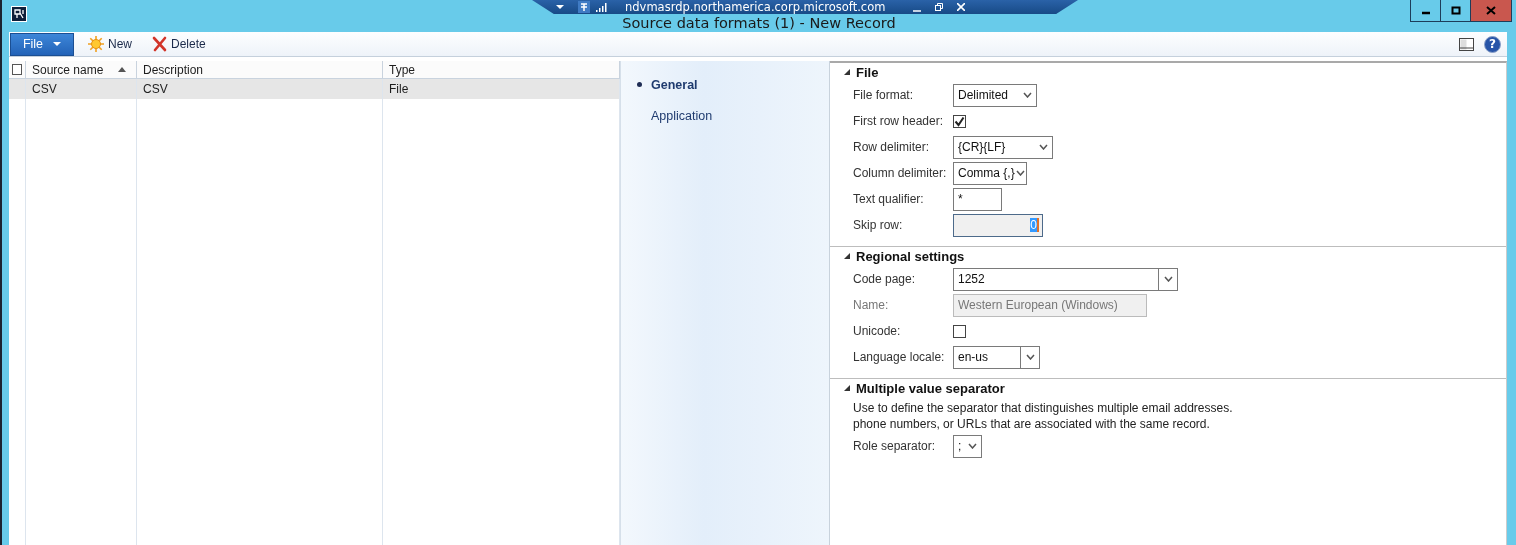 The width and height of the screenshot is (1516, 545). I want to click on section-description: Use to define the separator that distinguishes multiple email addresses. phone numbers, or URLs that are associated with the same record., so click(1043, 416).